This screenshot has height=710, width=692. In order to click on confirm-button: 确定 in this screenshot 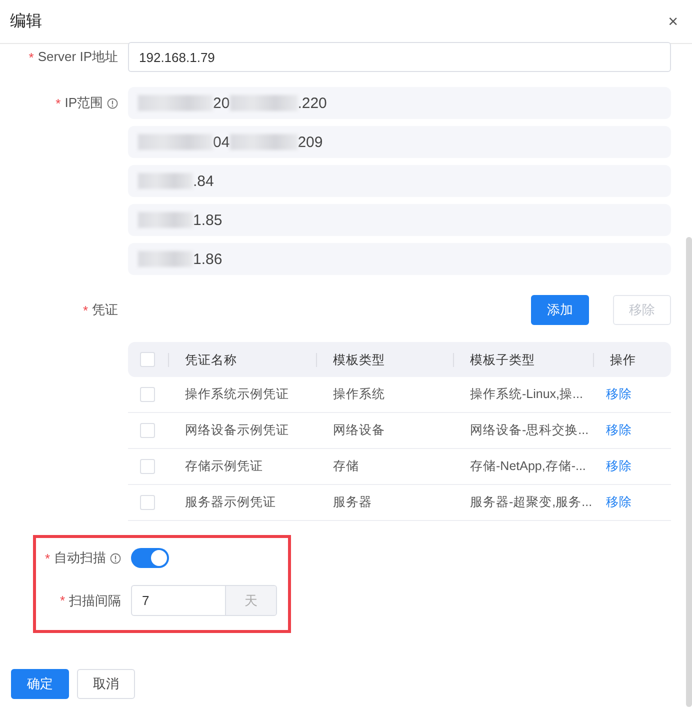, I will do `click(40, 684)`.